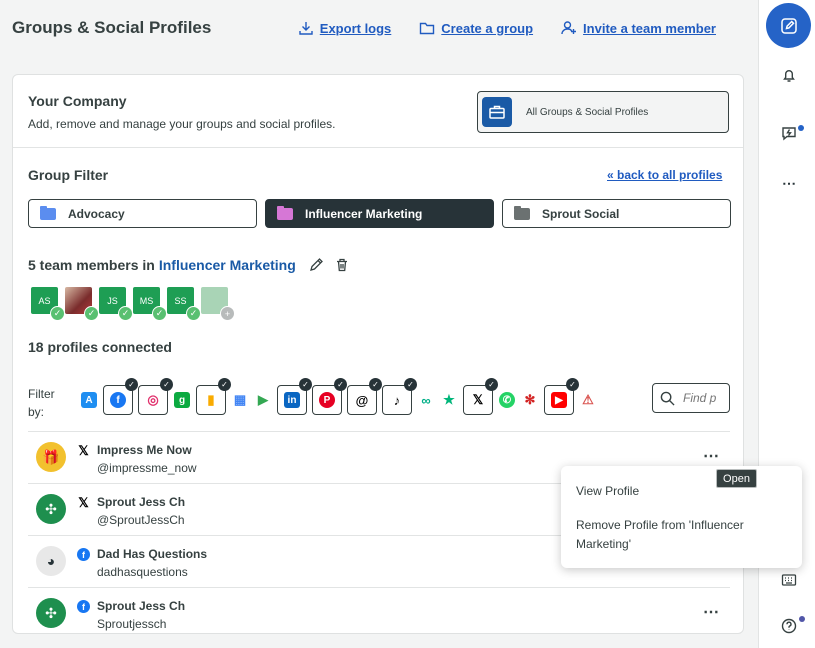  I want to click on gift-avatar: 🎁, so click(51, 457).